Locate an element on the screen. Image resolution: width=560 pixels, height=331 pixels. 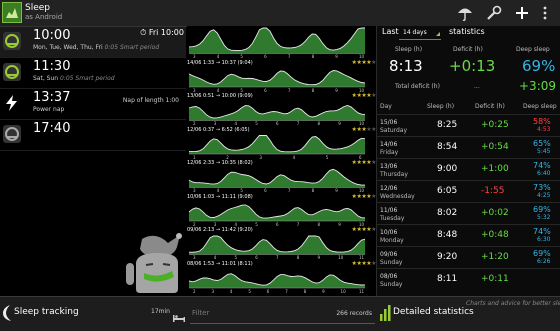
alarm-time: 10:00 is located at coordinates (52, 35).